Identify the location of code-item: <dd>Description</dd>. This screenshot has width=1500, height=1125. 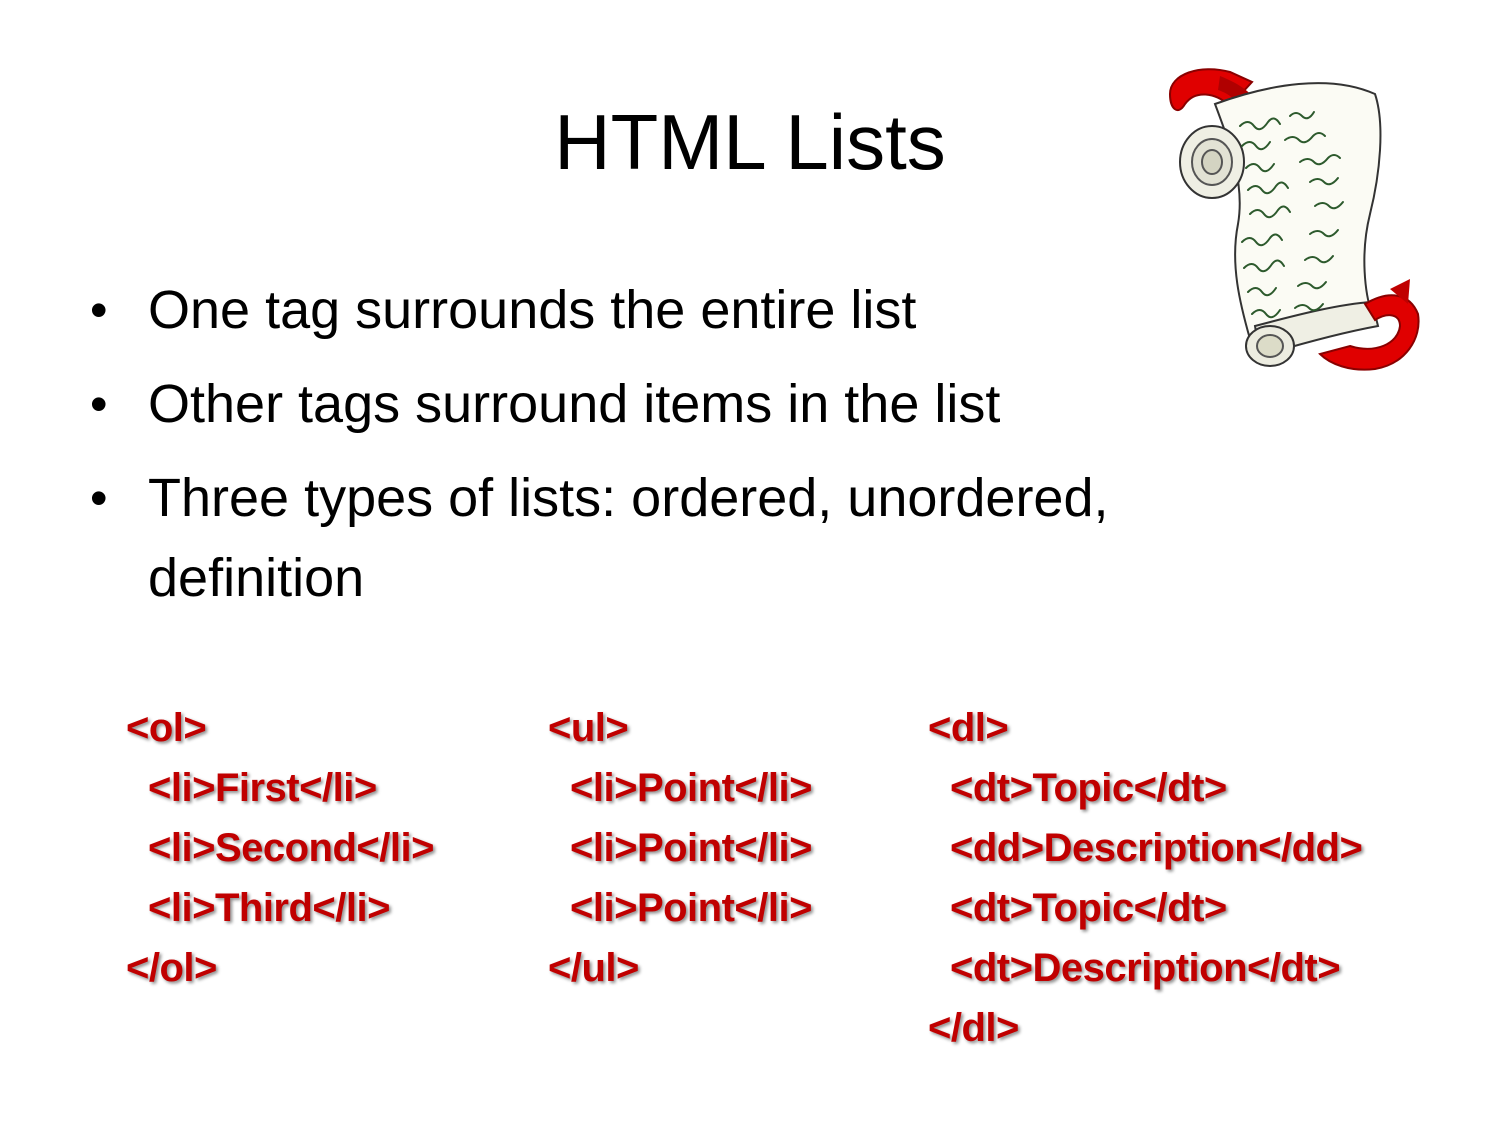
(1156, 848).